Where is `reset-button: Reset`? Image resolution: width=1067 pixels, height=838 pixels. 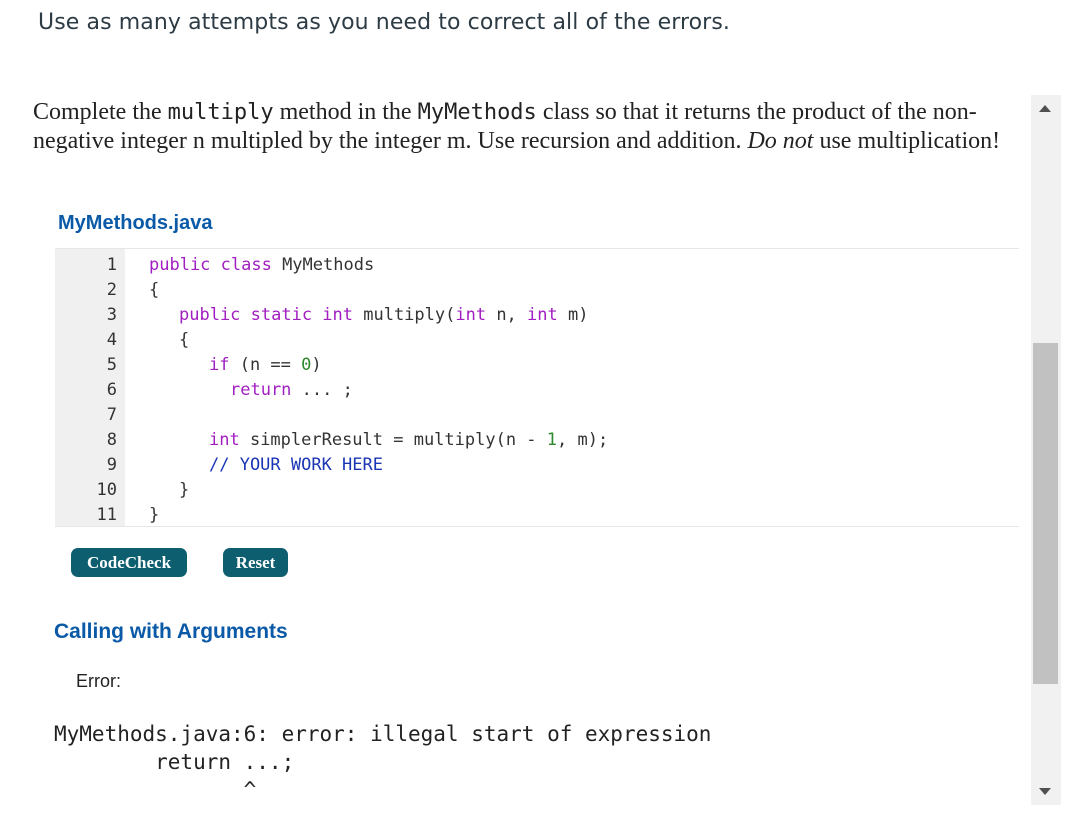 reset-button: Reset is located at coordinates (255, 562).